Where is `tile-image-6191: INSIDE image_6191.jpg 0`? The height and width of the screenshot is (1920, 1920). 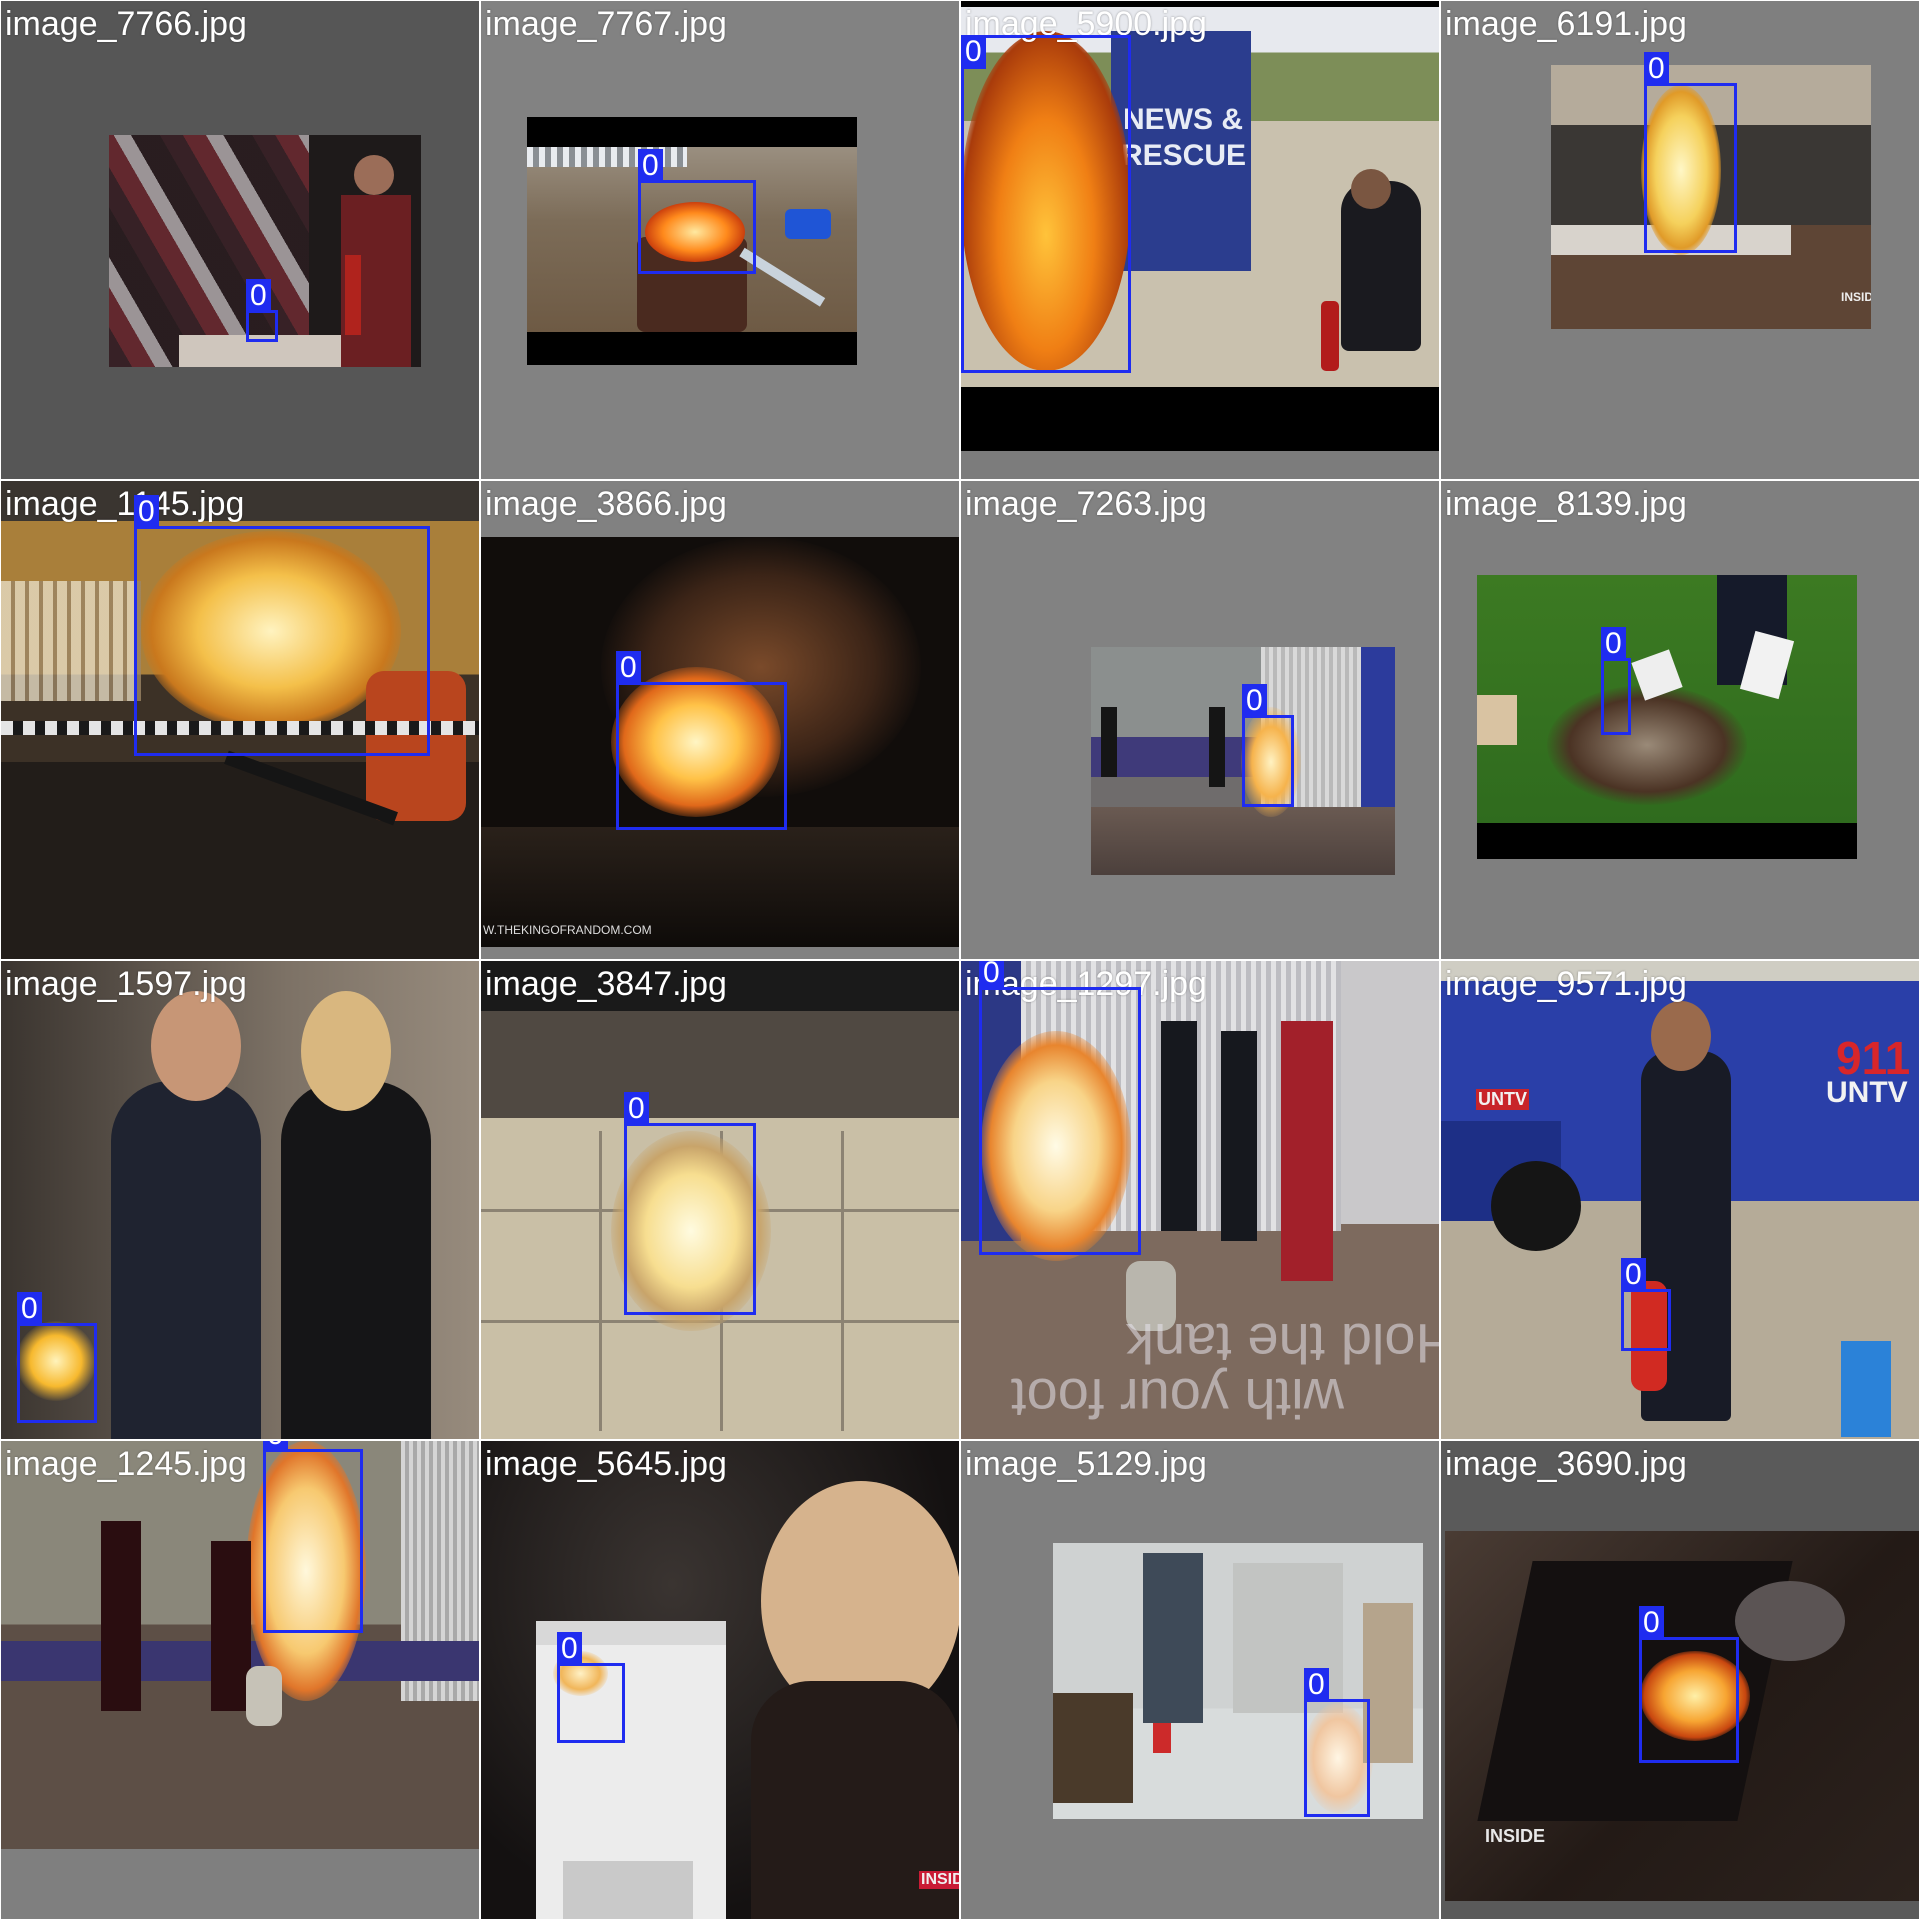
tile-image-6191: INSIDE image_6191.jpg 0 is located at coordinates (1680, 240).